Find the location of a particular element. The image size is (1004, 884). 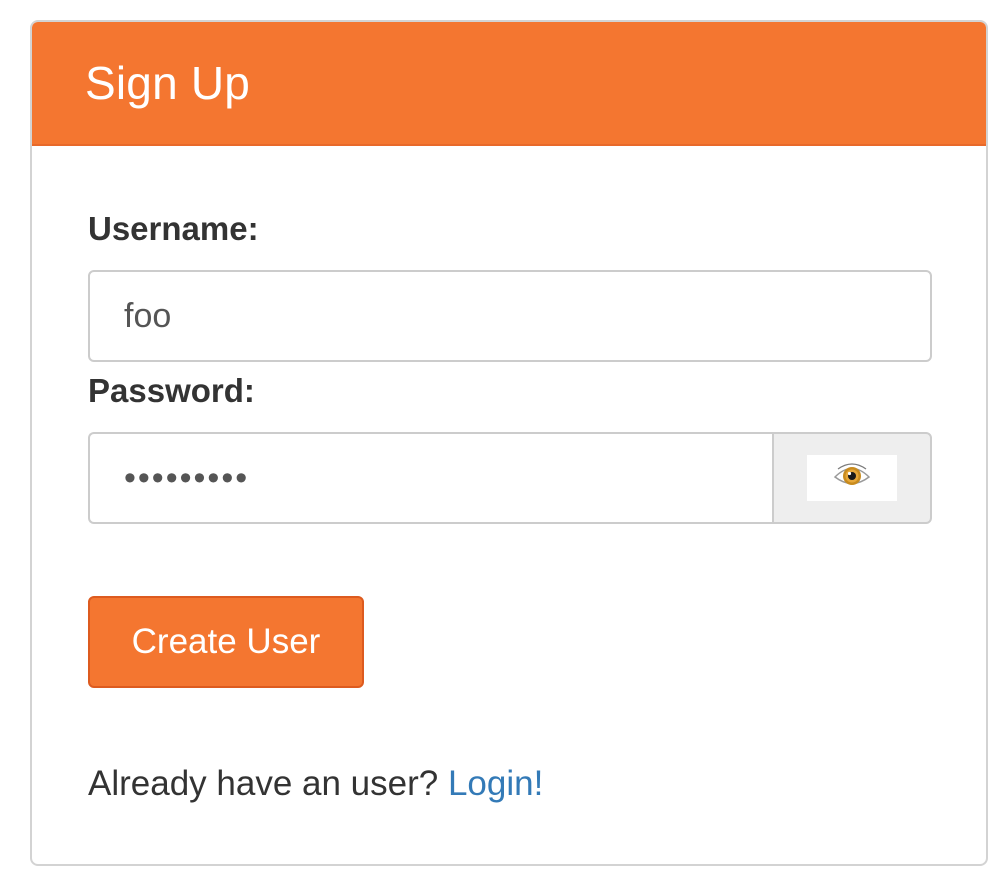

page-title: Sign Up is located at coordinates (168, 83).